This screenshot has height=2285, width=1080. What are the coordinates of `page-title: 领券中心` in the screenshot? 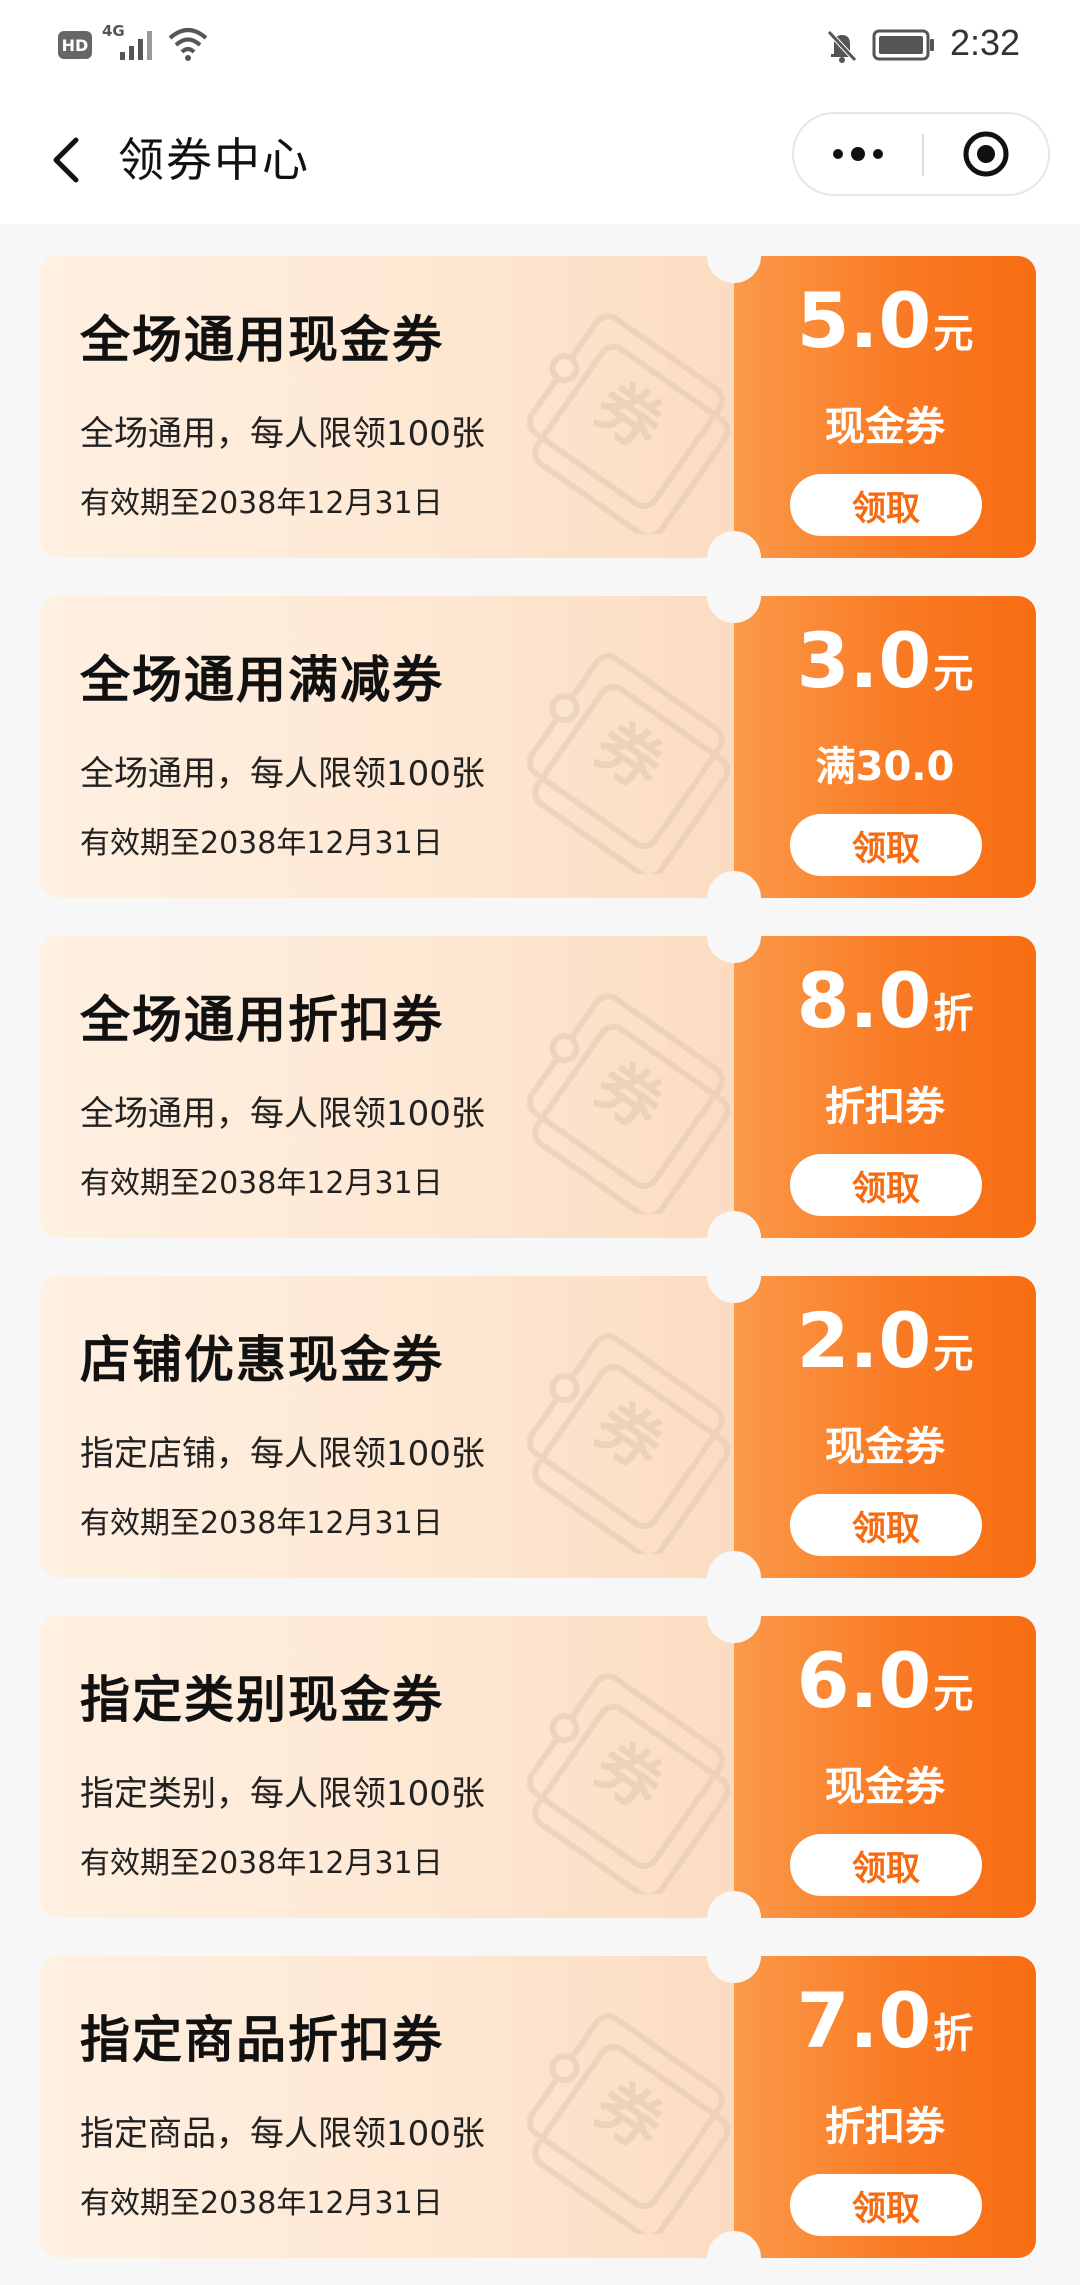 It's located at (214, 160).